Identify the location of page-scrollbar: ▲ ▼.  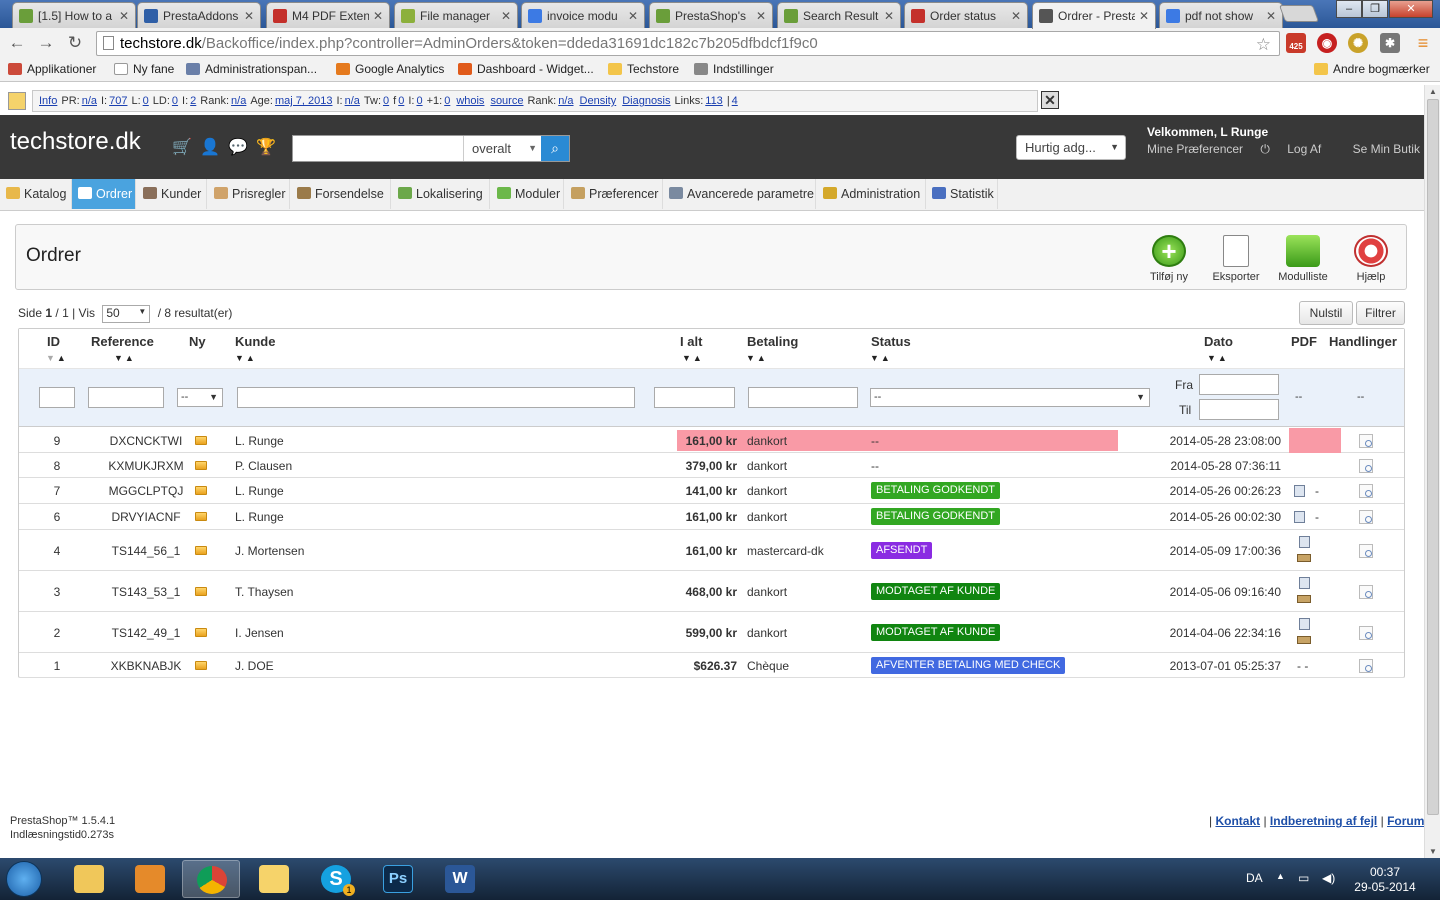
(1432, 471).